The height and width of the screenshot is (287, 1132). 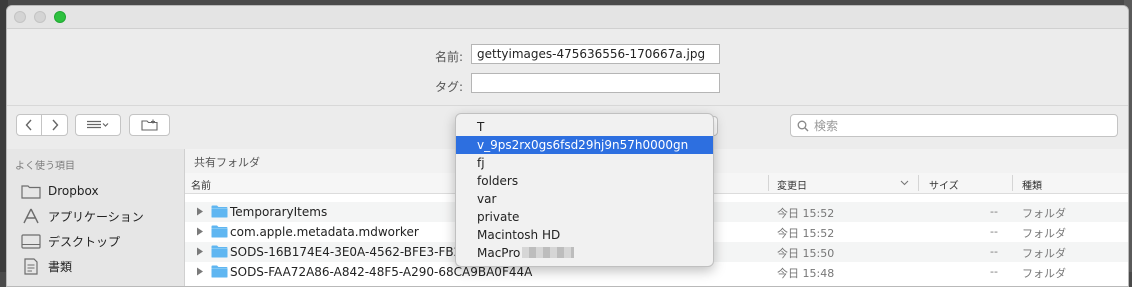 I want to click on sidebar-item-label: アプリケーション, so click(x=96, y=216).